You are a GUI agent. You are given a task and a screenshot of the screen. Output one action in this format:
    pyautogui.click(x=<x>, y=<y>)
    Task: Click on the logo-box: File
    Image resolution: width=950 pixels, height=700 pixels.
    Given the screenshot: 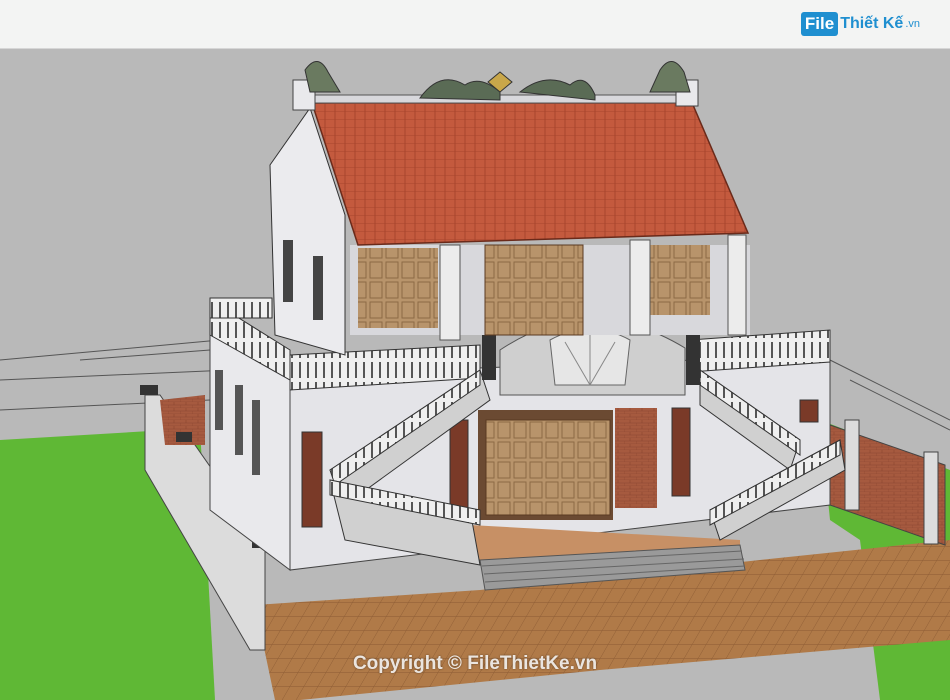 What is the action you would take?
    pyautogui.click(x=819, y=24)
    